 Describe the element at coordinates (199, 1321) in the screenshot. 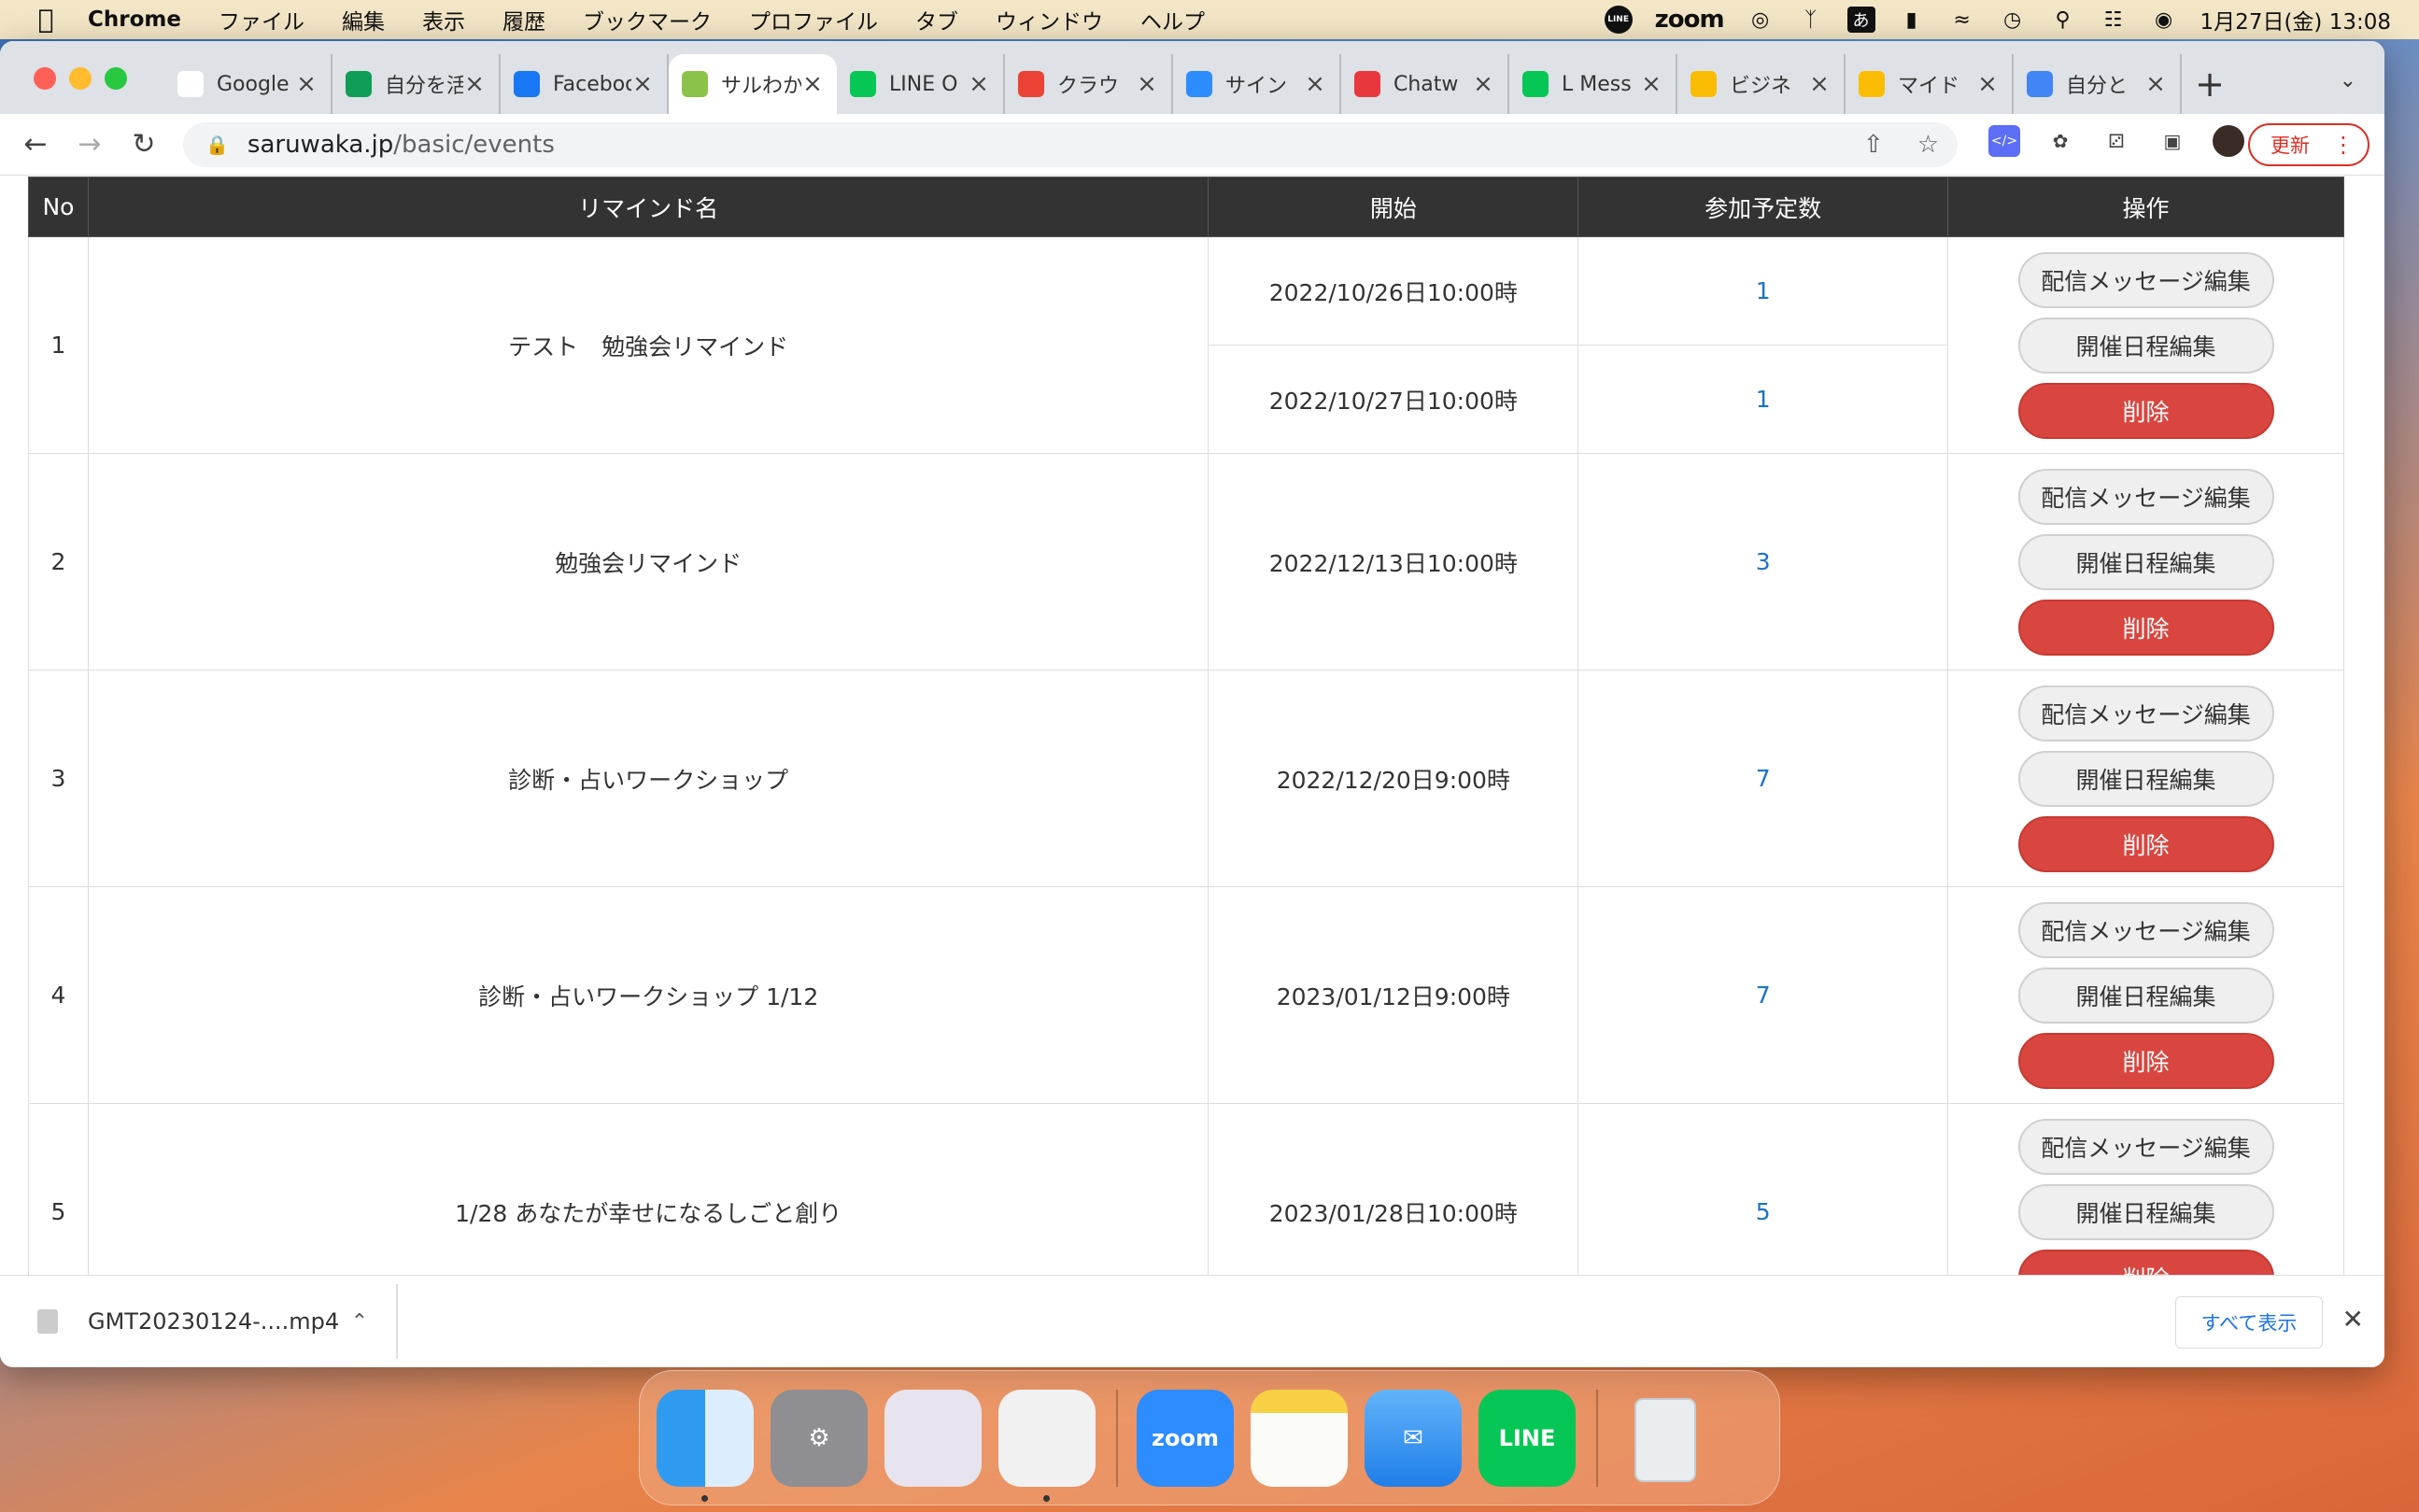

I see `download-item: GMT20230124-....mp4 ⌃` at that location.